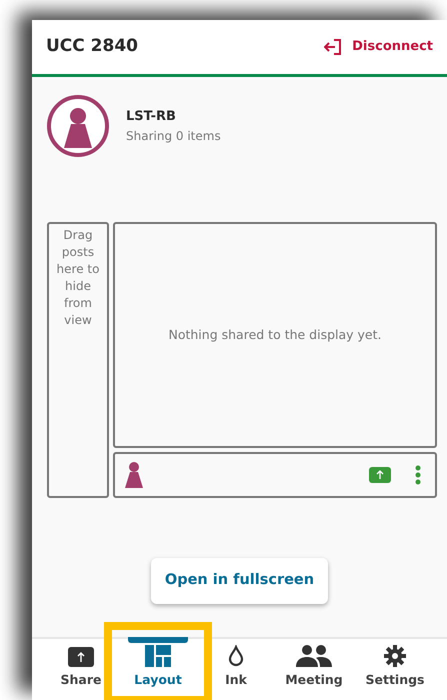 The width and height of the screenshot is (447, 700). Describe the element at coordinates (151, 117) in the screenshot. I see `user-name: LST-RB` at that location.